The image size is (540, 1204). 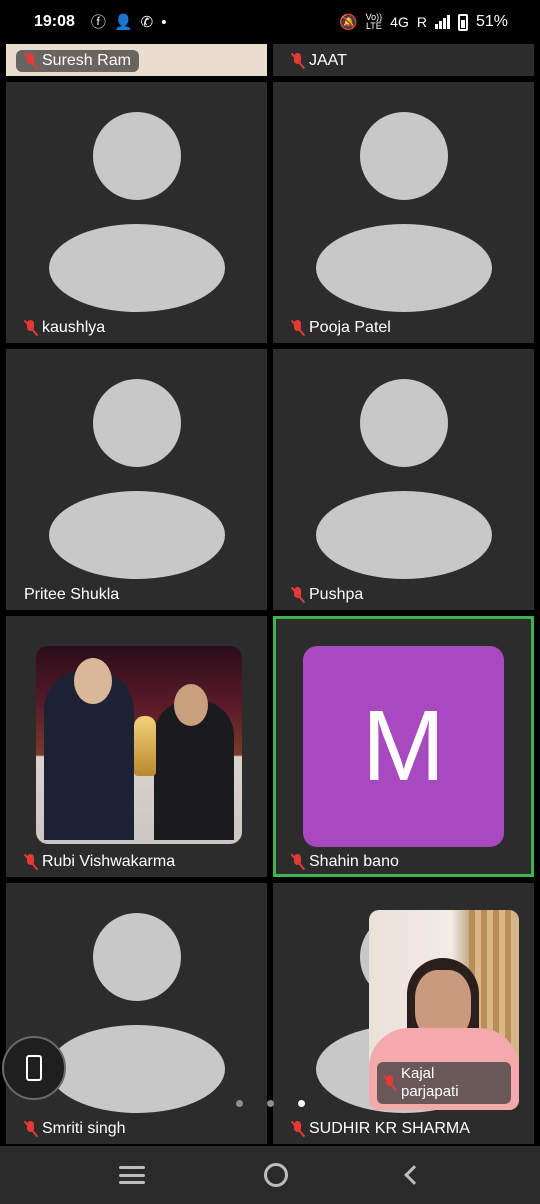 What do you see at coordinates (275, 1175) in the screenshot?
I see `home-button` at bounding box center [275, 1175].